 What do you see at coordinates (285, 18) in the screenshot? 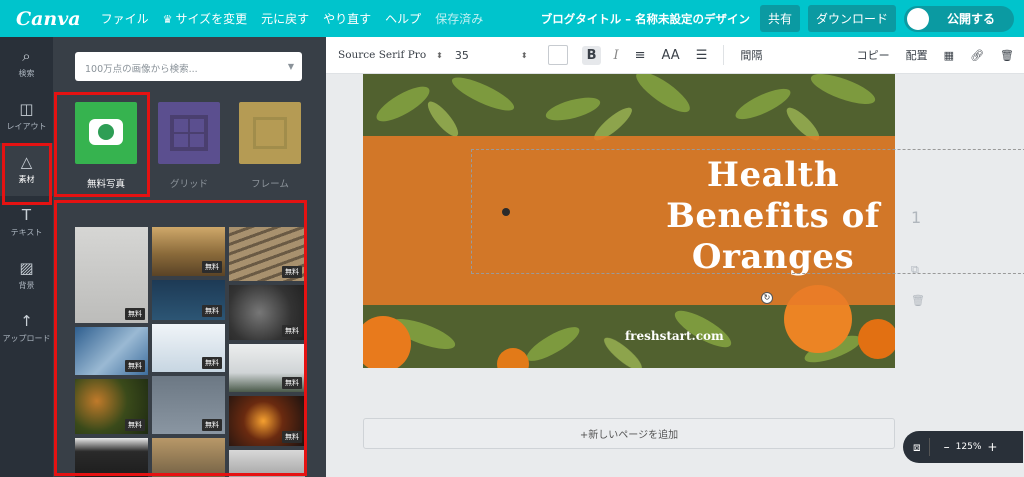
I see `undo-button: 元に戻す` at bounding box center [285, 18].